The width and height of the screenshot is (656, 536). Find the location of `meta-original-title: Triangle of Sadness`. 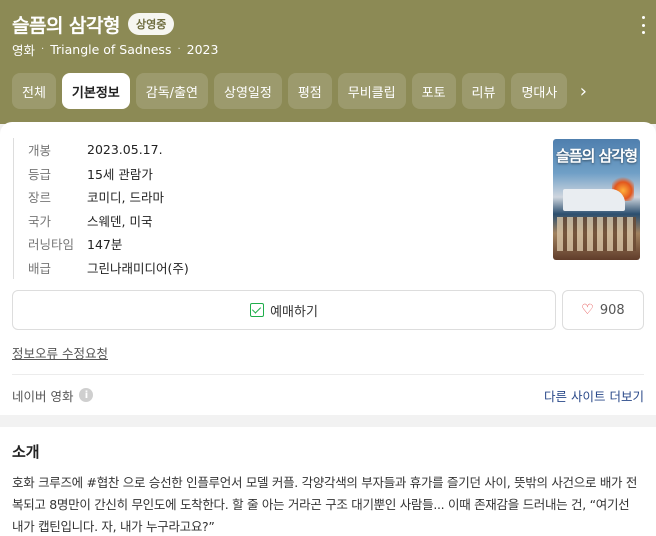

meta-original-title: Triangle of Sadness is located at coordinates (111, 49).